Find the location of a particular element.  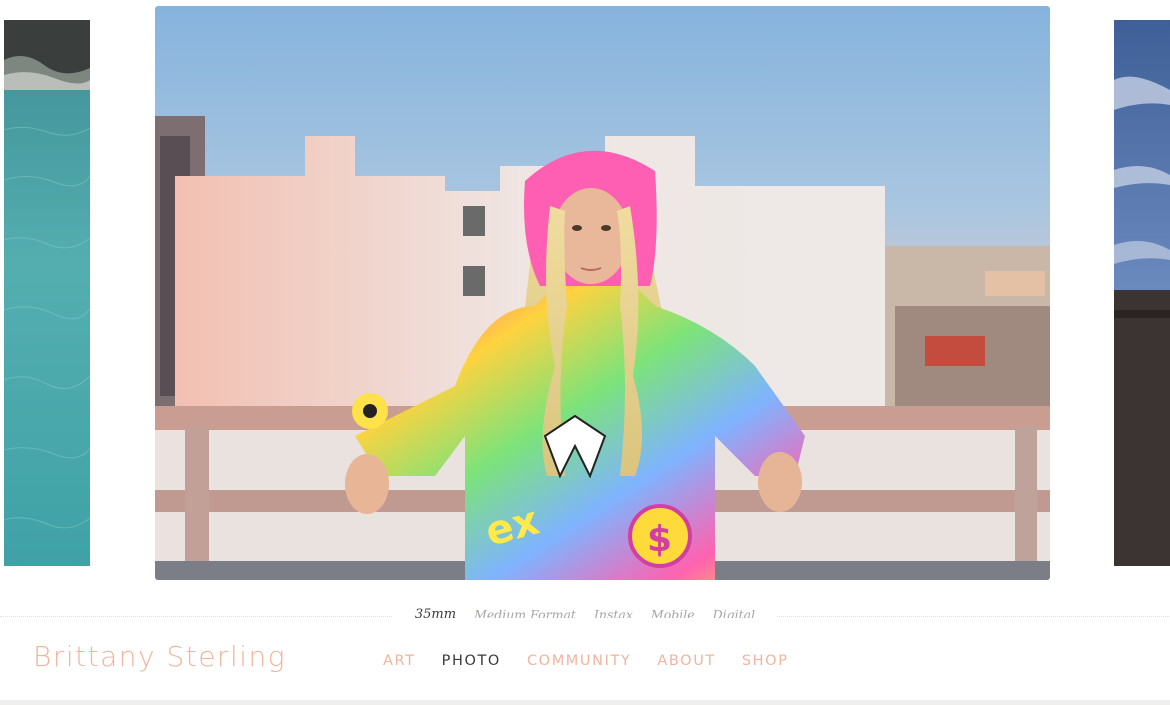

nav-item-about: ABOUT is located at coordinates (686, 661).